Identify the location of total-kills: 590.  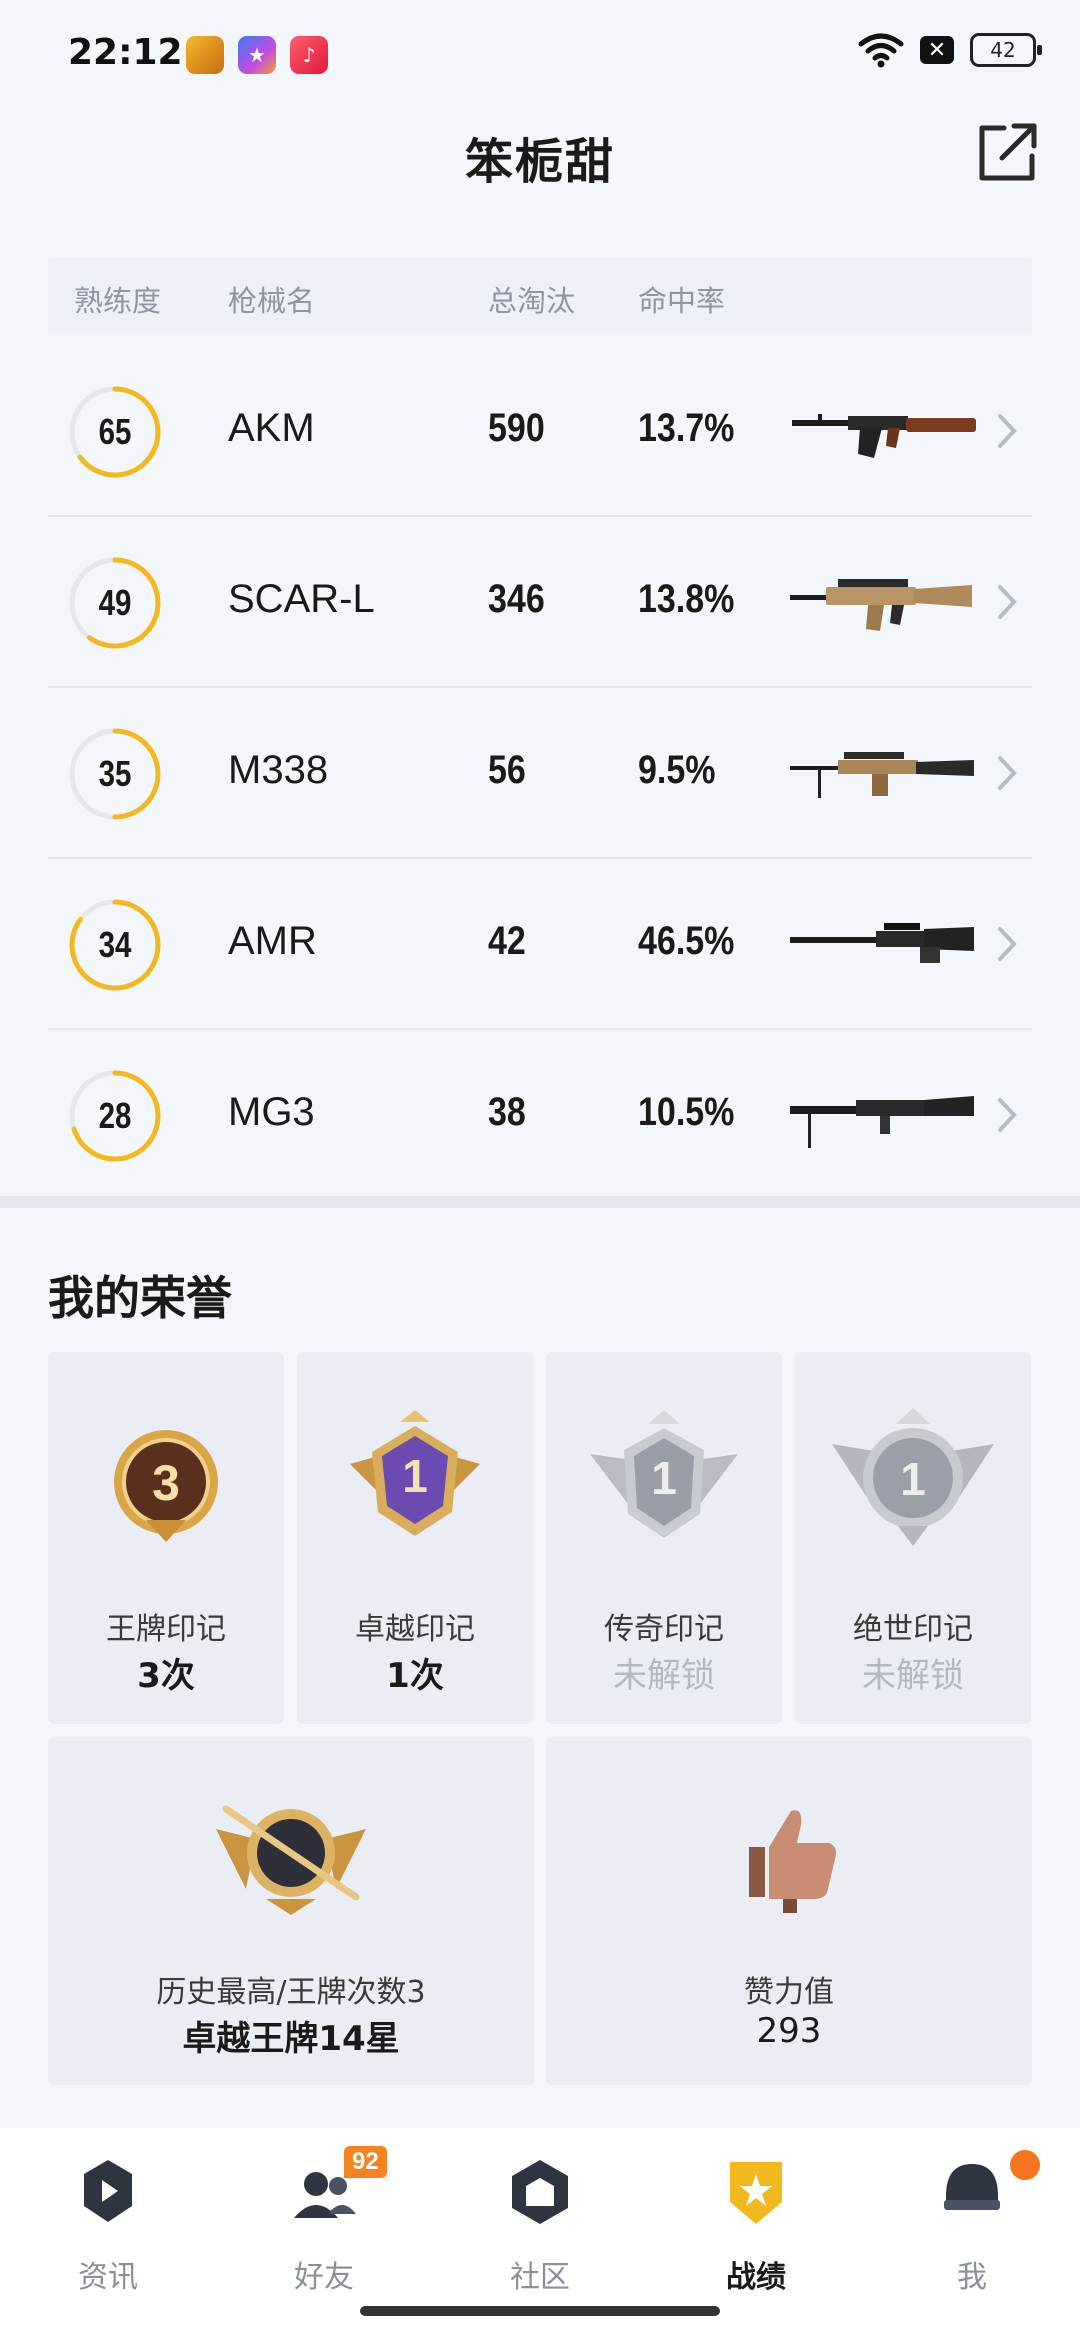
(516, 428).